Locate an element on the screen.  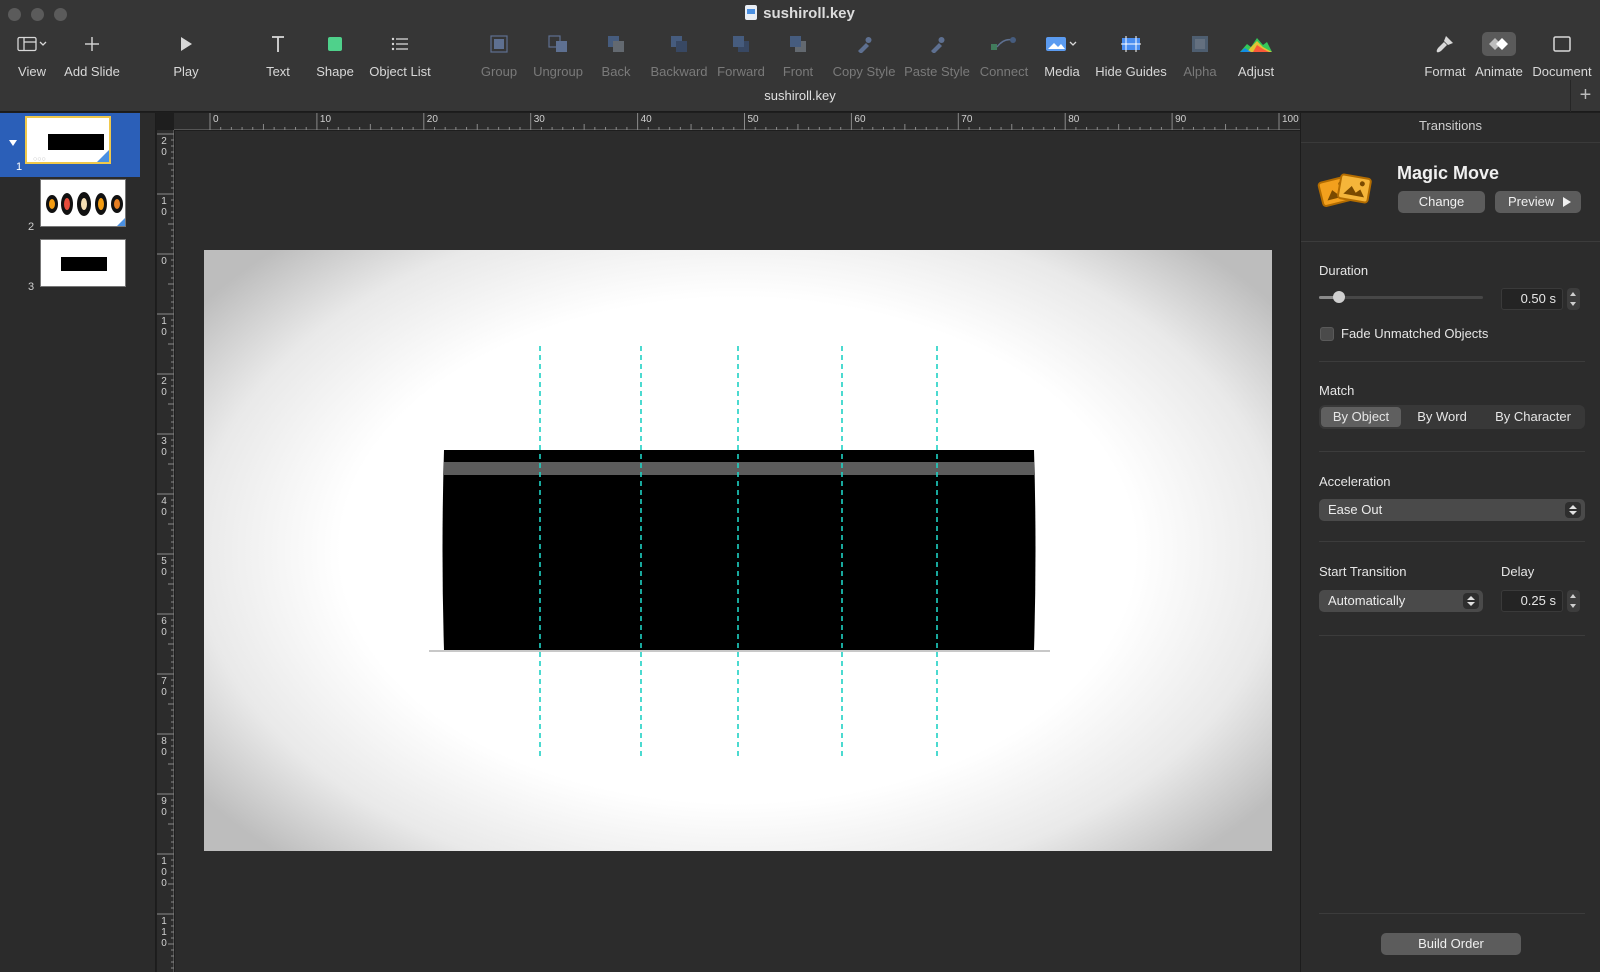
copy-style-button: Copy Style is located at coordinates (864, 55).